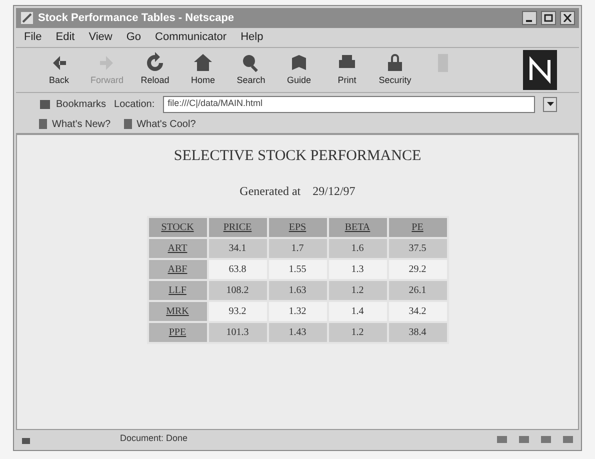 The image size is (595, 459). I want to click on table-cell: 34.1, so click(237, 248).